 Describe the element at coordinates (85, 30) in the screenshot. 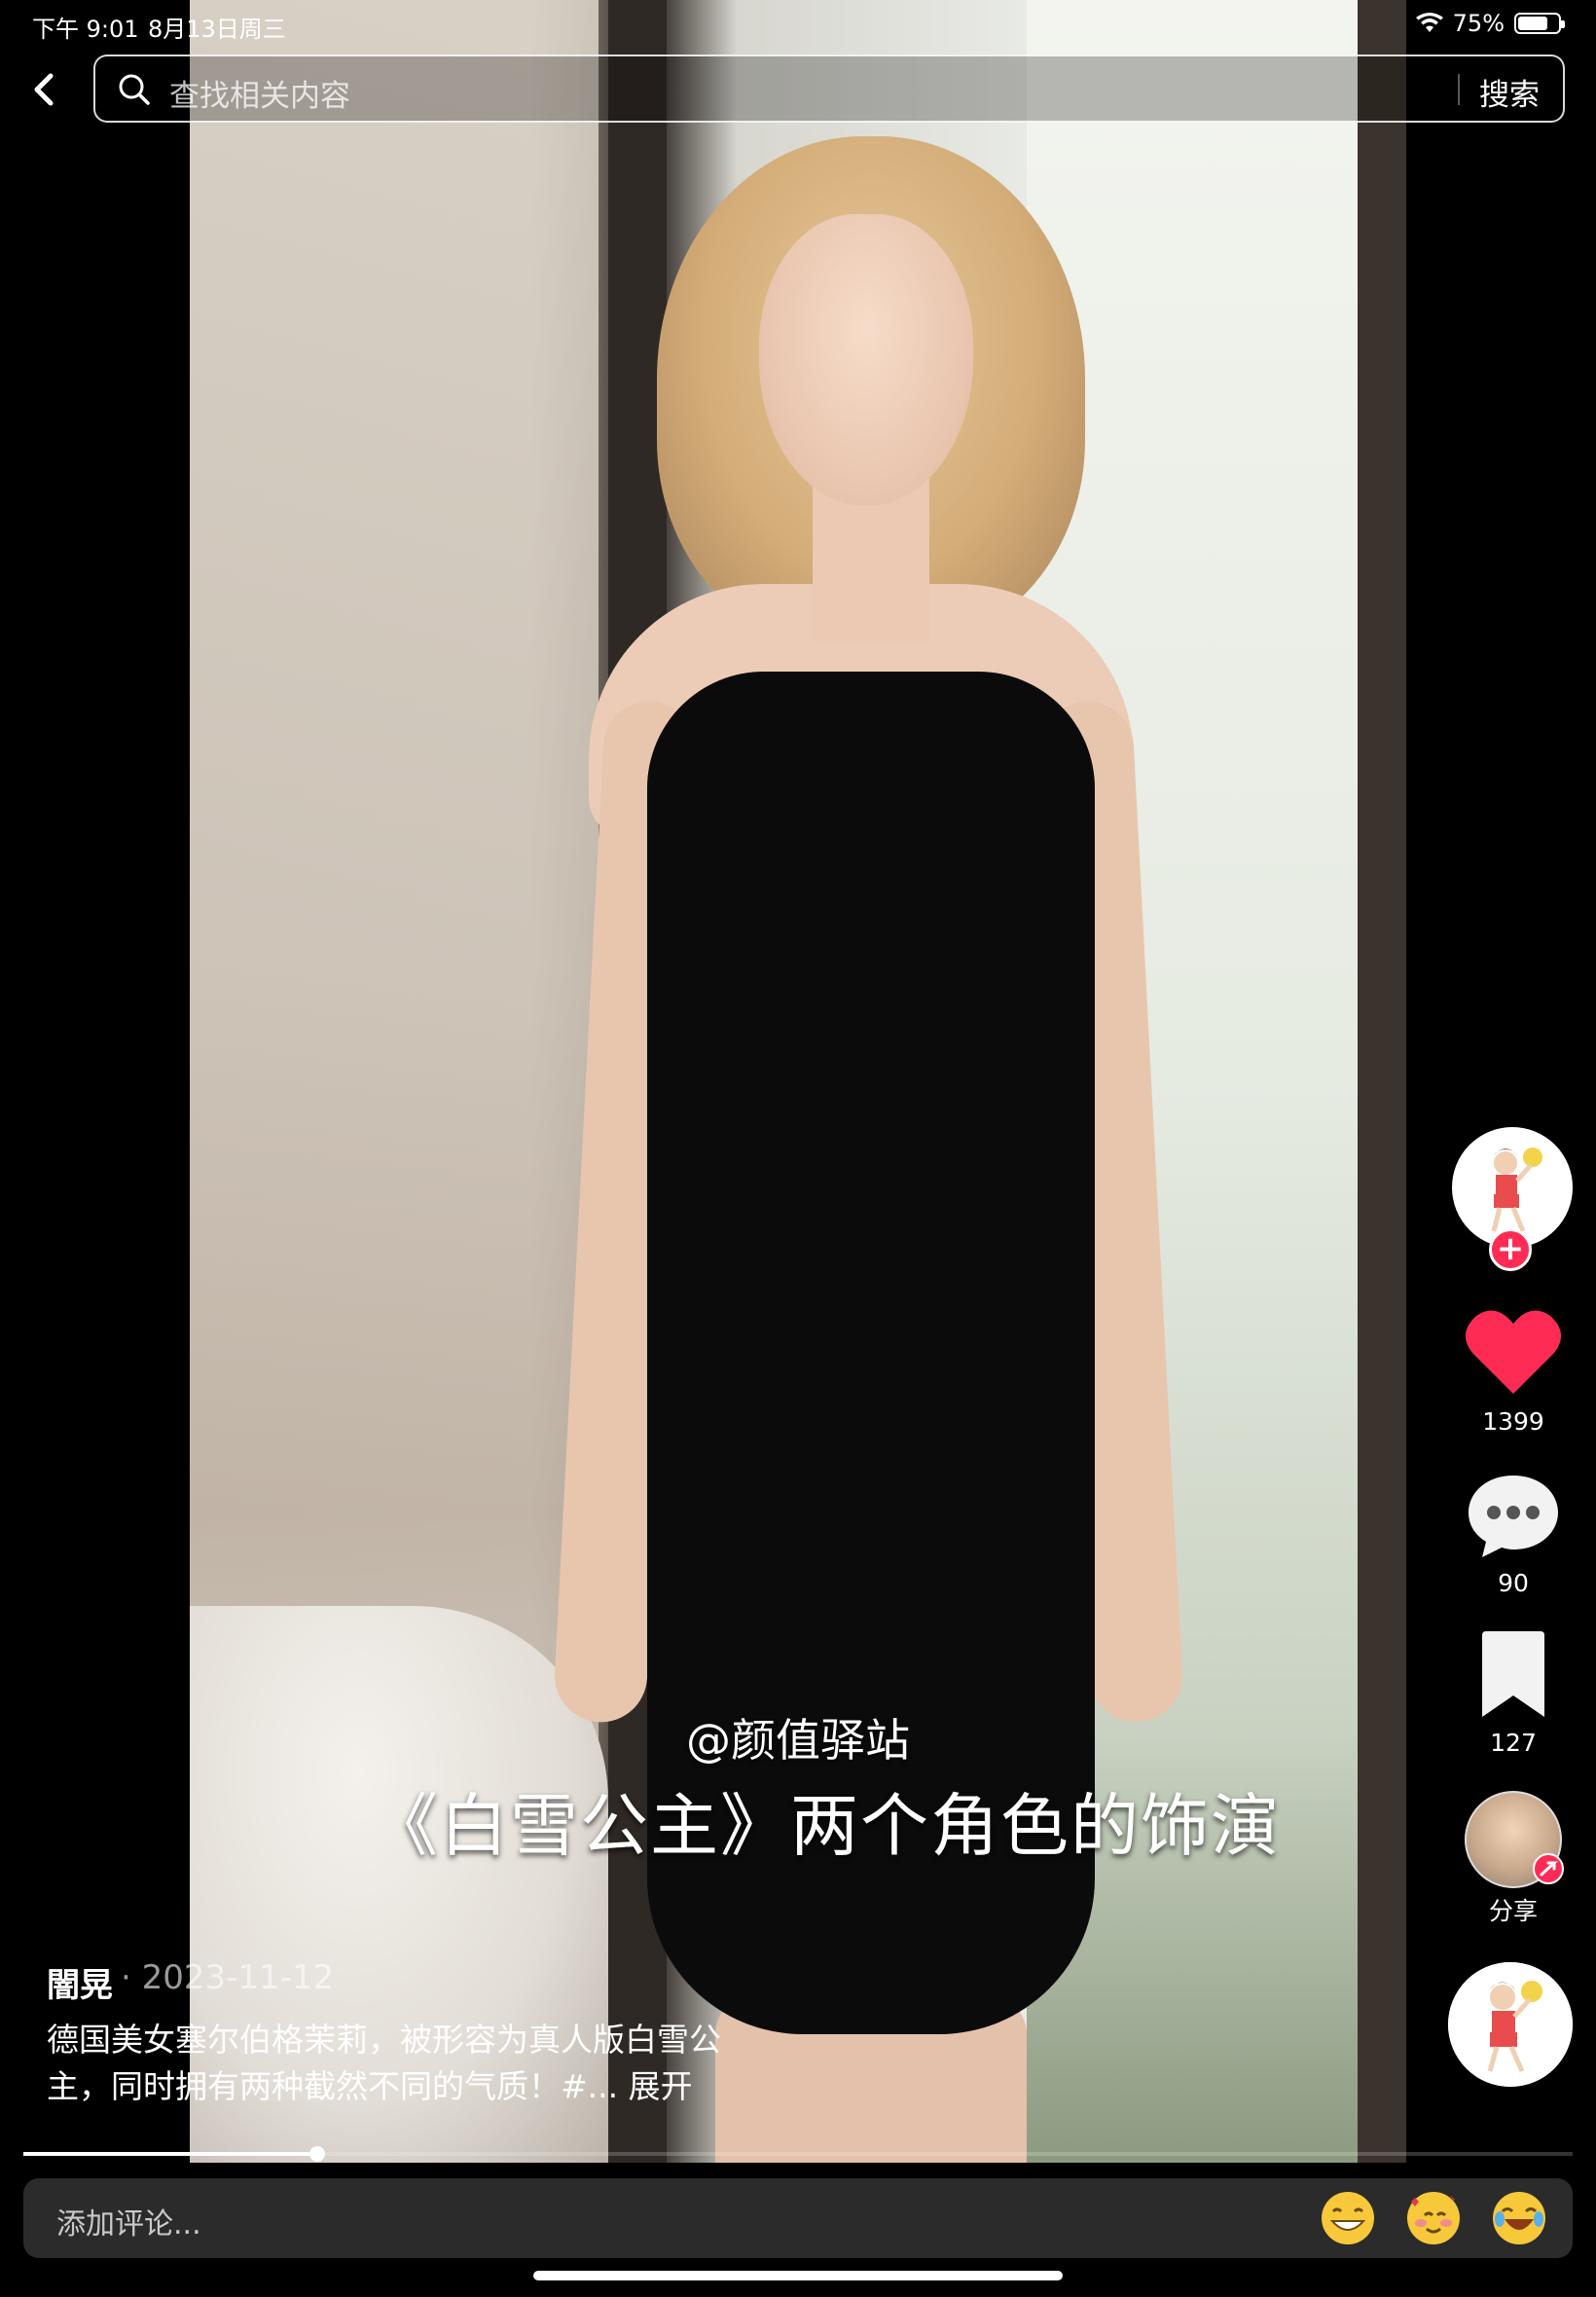

I see `status-time: 下午 9:01` at that location.